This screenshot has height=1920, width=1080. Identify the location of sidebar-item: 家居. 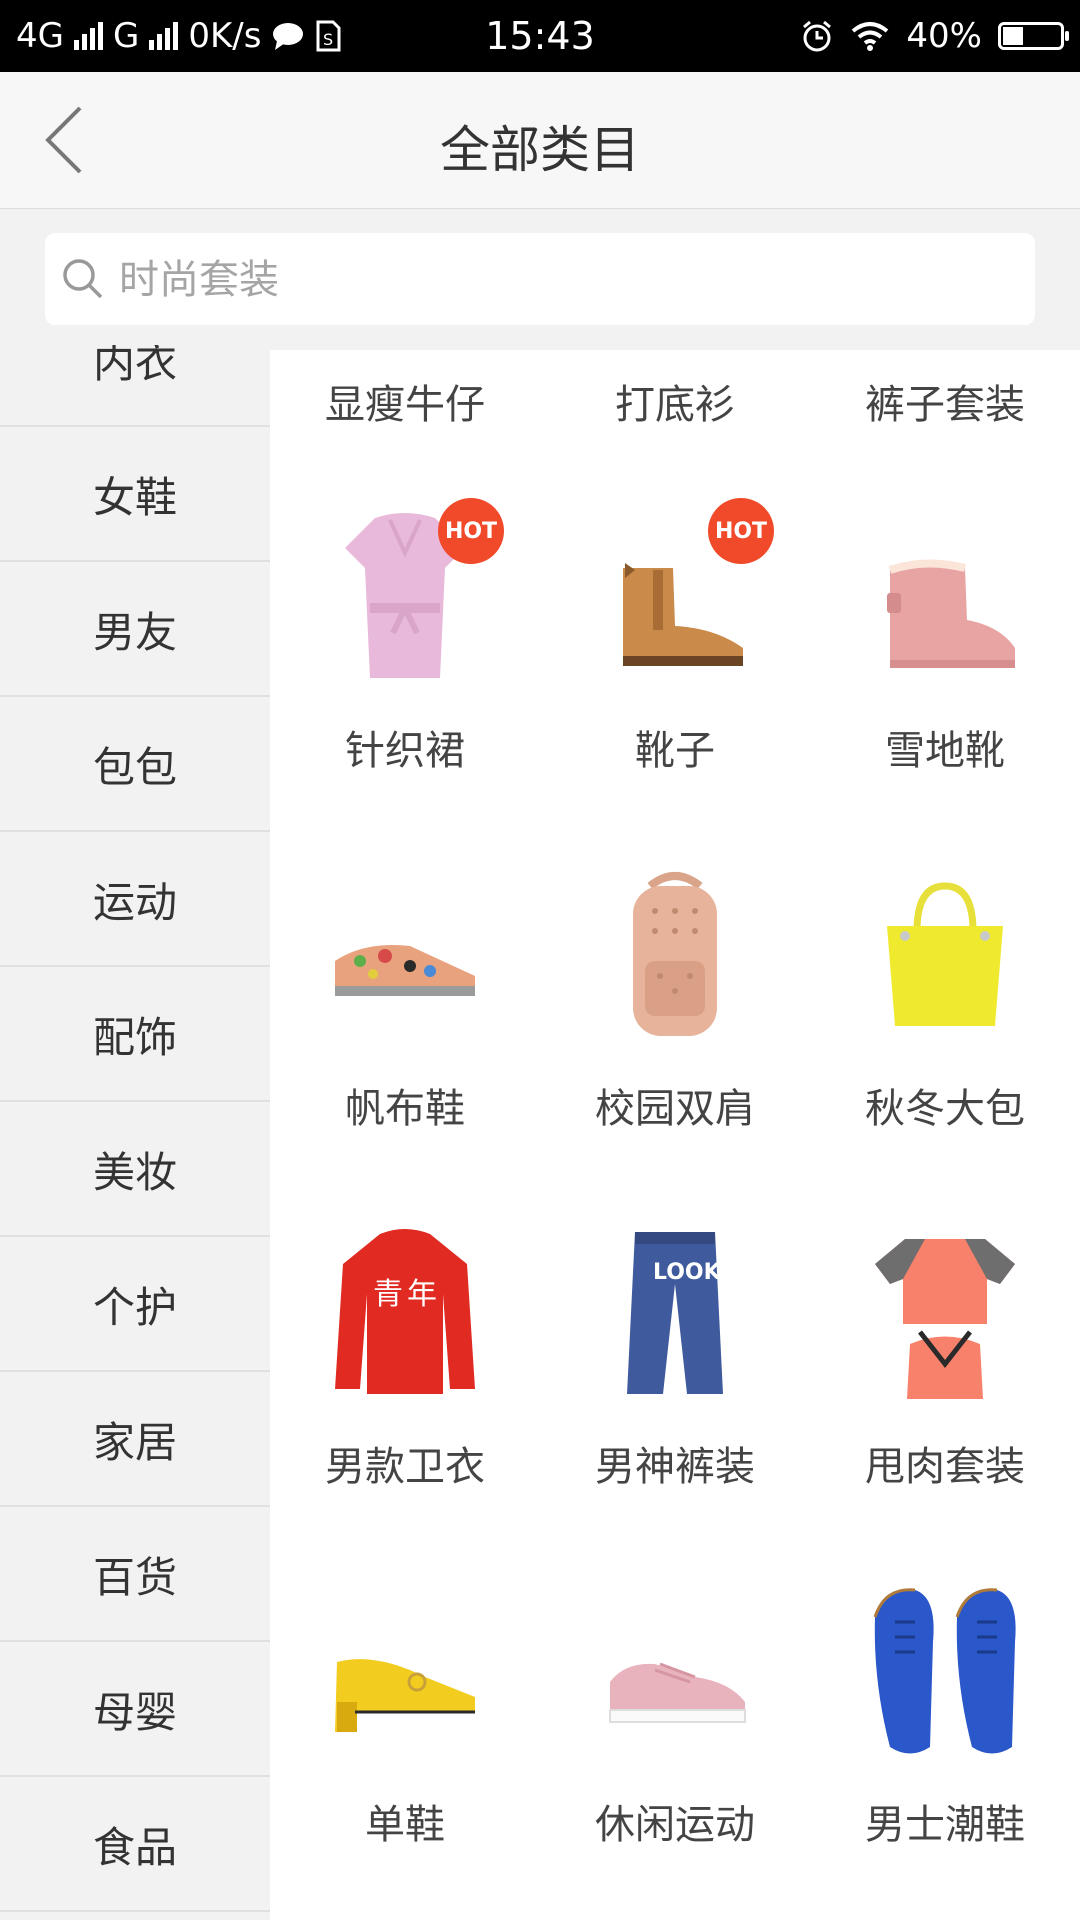
(135, 1440).